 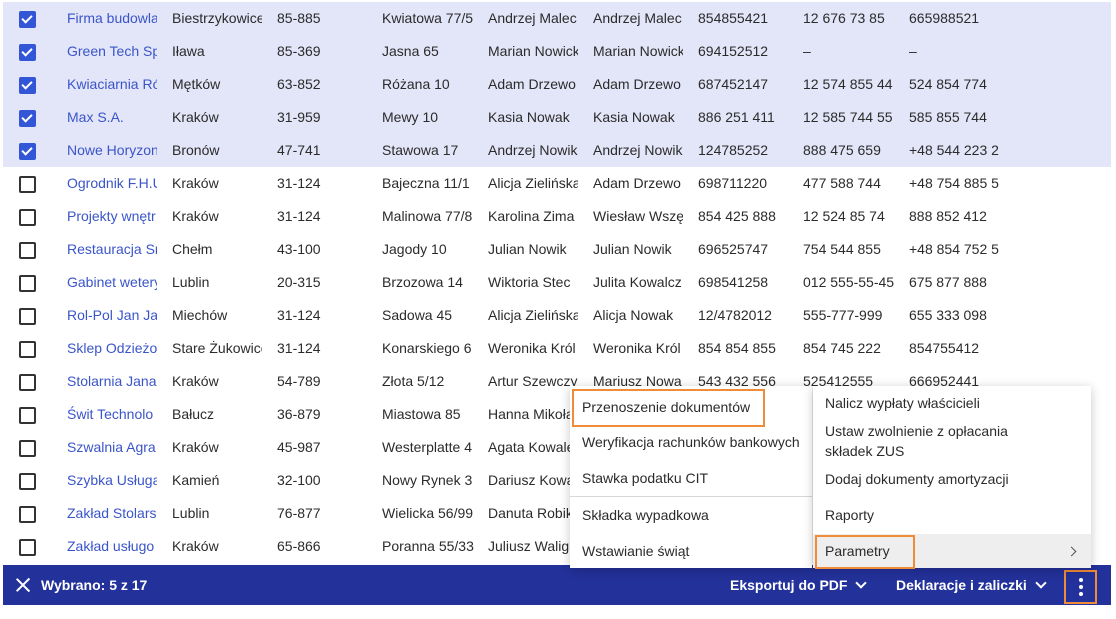 I want to click on cell-street: Kwiatowa 77/5, so click(x=428, y=18).